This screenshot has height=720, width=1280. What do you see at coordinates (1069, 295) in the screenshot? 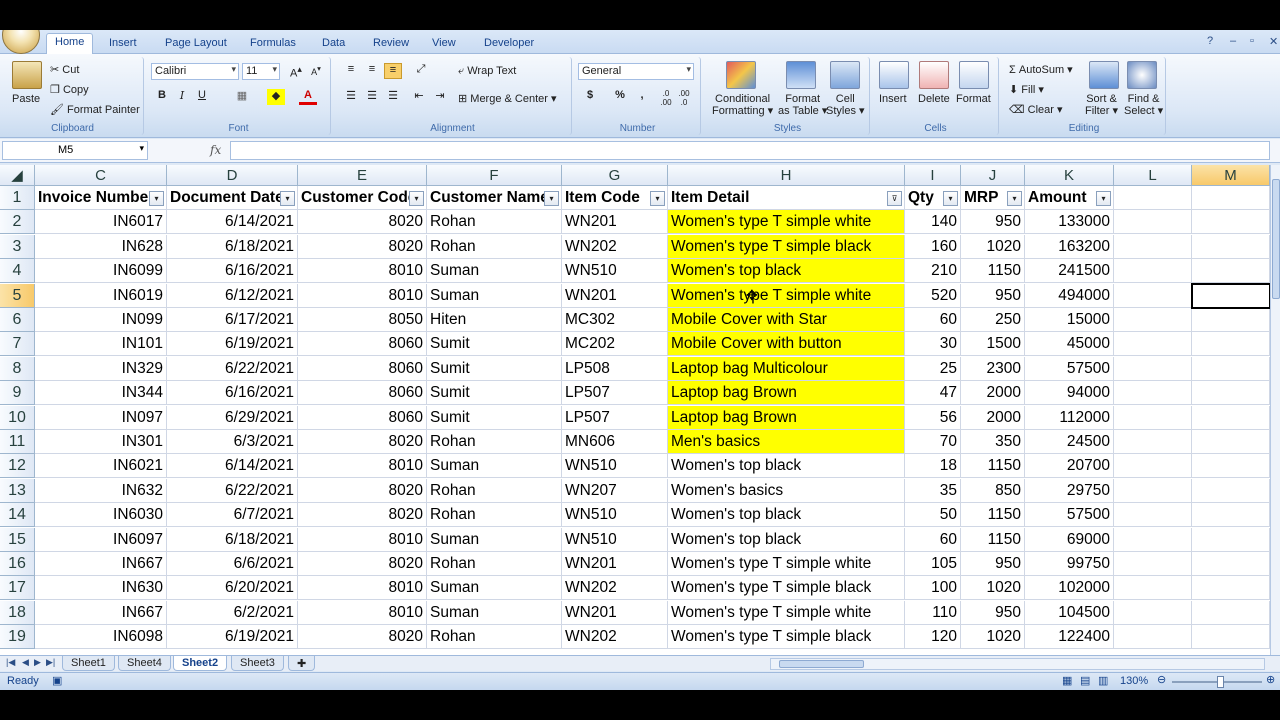
I see `table-cell: 494000` at bounding box center [1069, 295].